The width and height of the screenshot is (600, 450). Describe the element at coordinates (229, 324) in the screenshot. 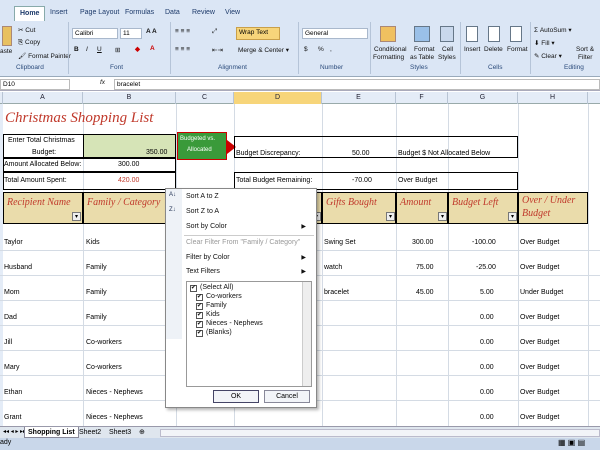

I see `filter-option-nieces-nephews: ✔ Nieces - Nephews` at that location.